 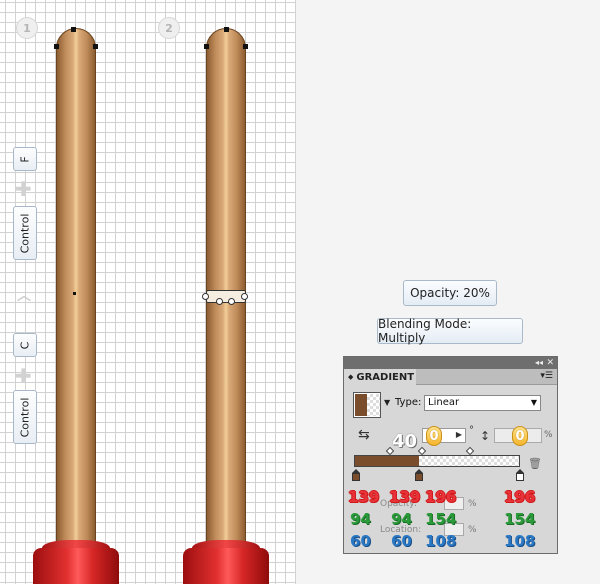 What do you see at coordinates (25, 233) in the screenshot?
I see `key-control-top: Control` at bounding box center [25, 233].